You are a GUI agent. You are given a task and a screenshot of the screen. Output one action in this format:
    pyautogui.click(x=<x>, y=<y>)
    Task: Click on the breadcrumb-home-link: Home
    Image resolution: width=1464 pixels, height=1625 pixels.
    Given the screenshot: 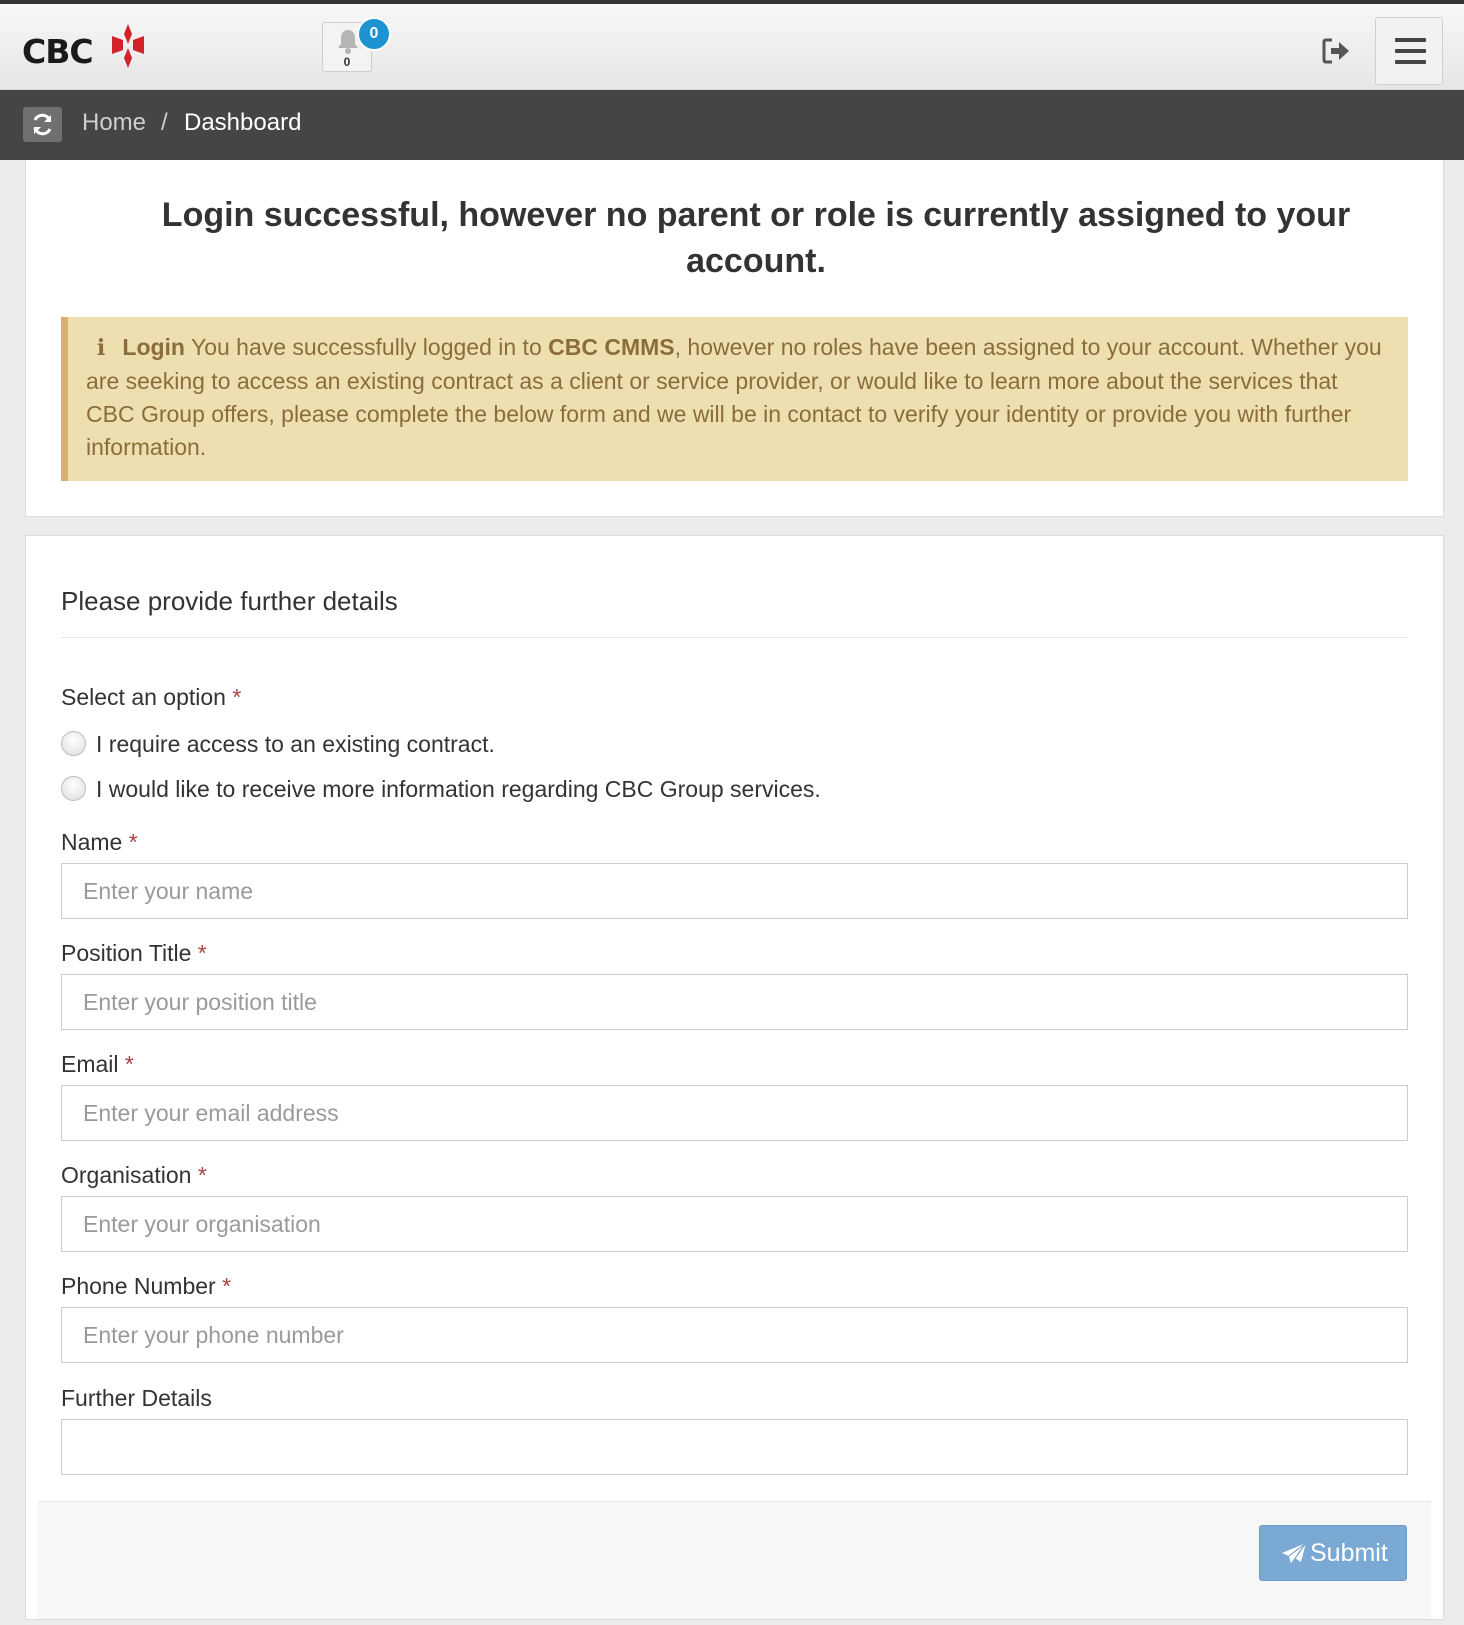 What is the action you would take?
    pyautogui.click(x=114, y=123)
    